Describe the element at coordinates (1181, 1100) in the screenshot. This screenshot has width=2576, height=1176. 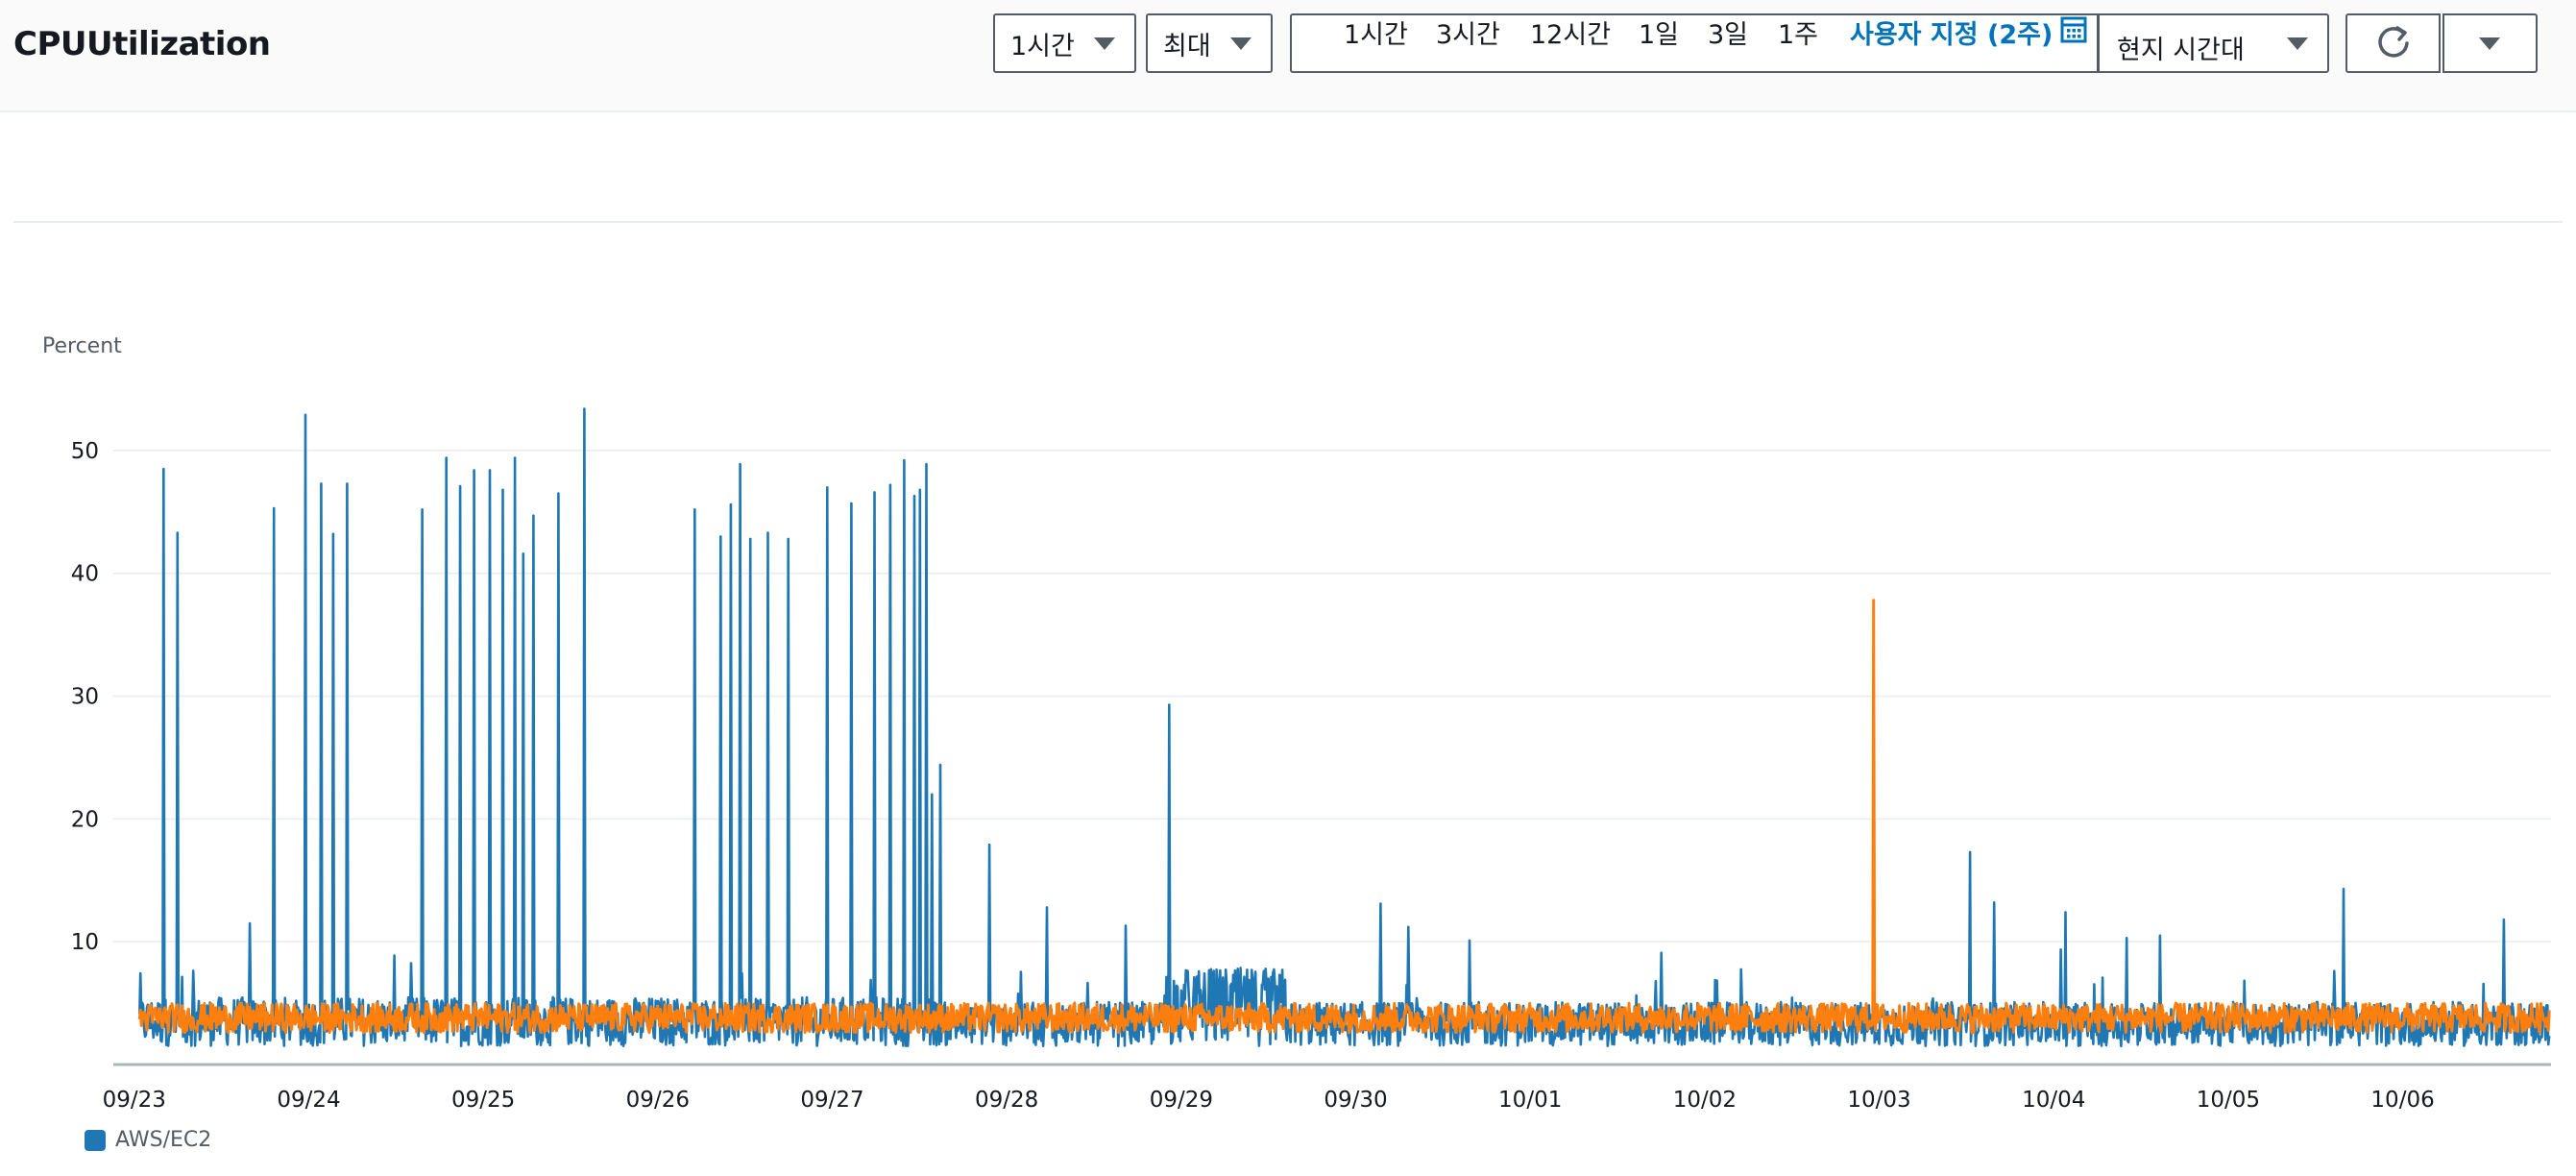
I see `x-tick-label: 09/29` at that location.